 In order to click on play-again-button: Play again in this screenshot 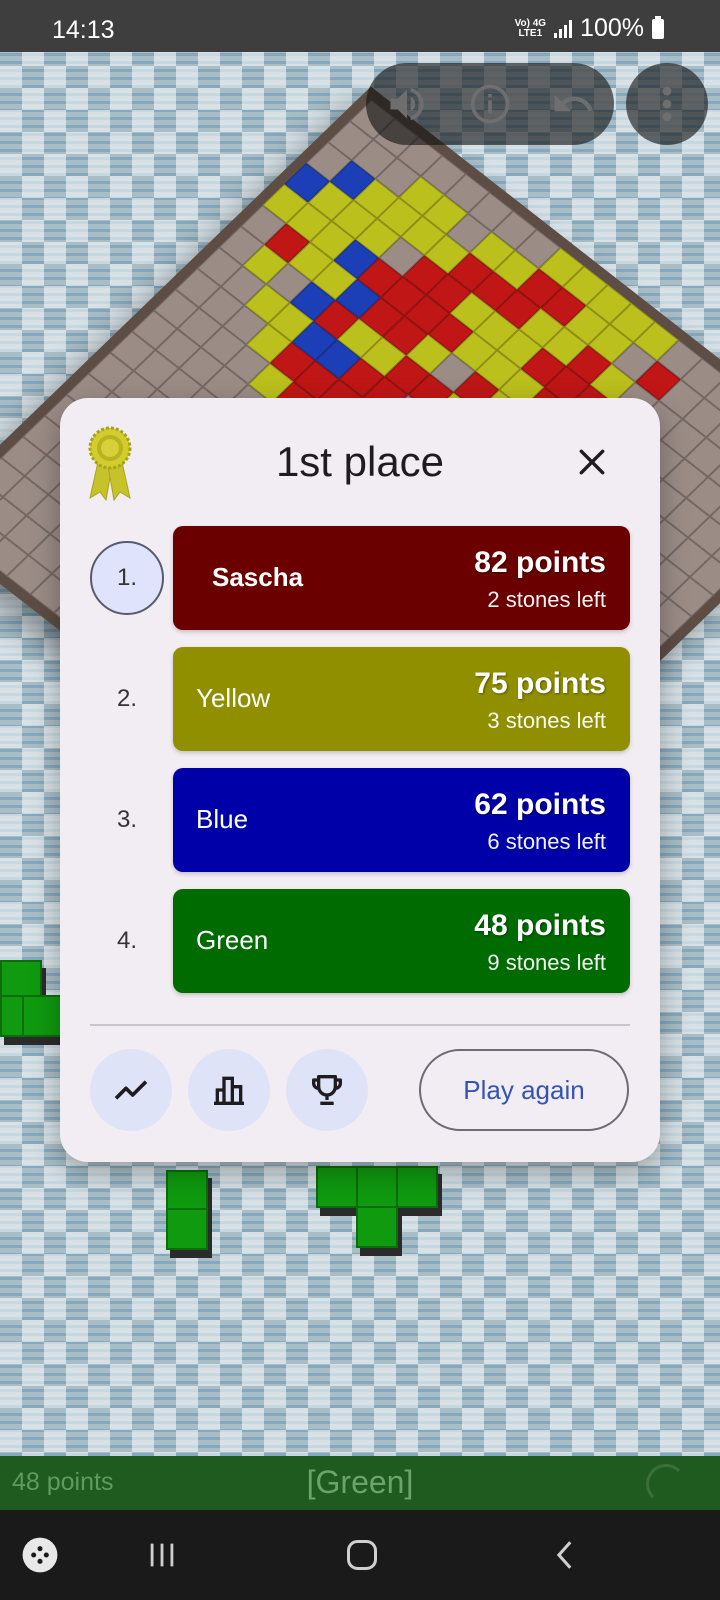, I will do `click(524, 1090)`.